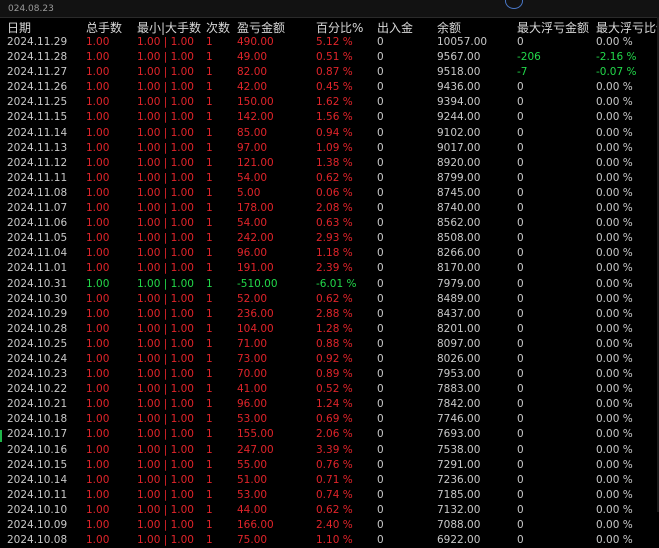  I want to click on row-percent: 1.56 %, so click(334, 117).